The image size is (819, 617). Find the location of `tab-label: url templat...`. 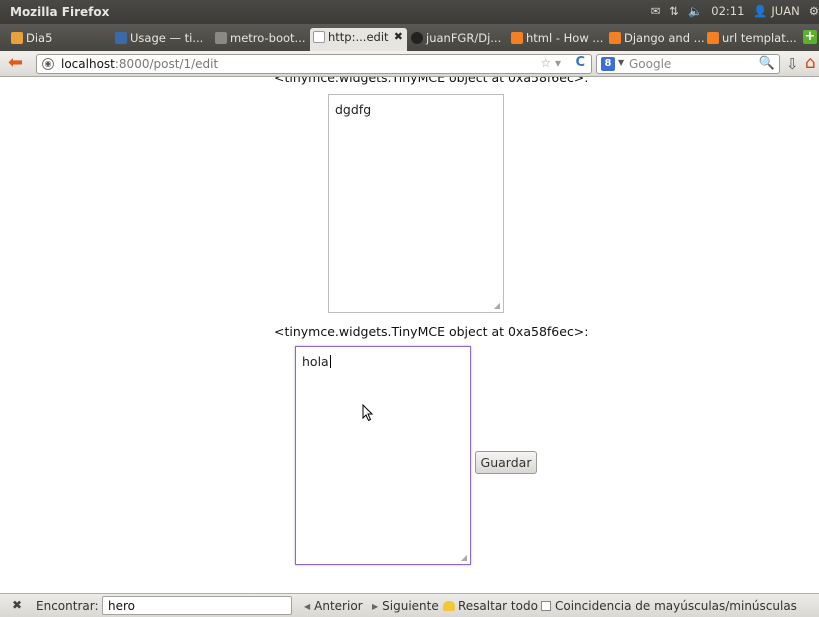

tab-label: url templat... is located at coordinates (759, 38).